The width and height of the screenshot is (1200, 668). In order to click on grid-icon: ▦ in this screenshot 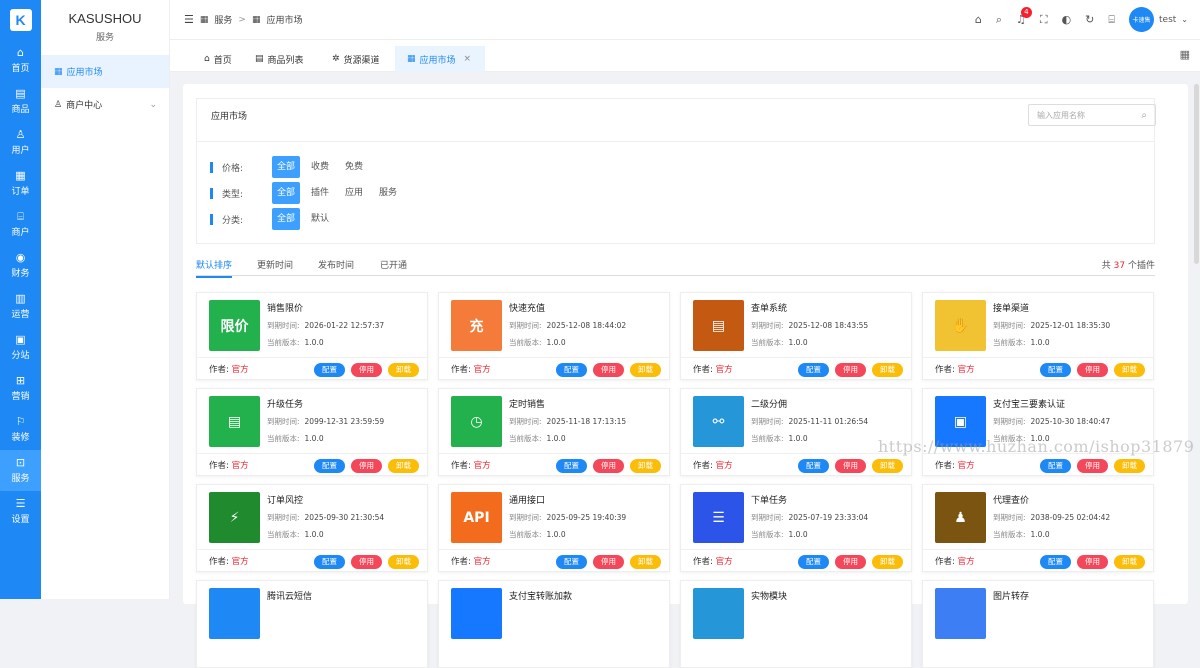, I will do `click(1185, 54)`.